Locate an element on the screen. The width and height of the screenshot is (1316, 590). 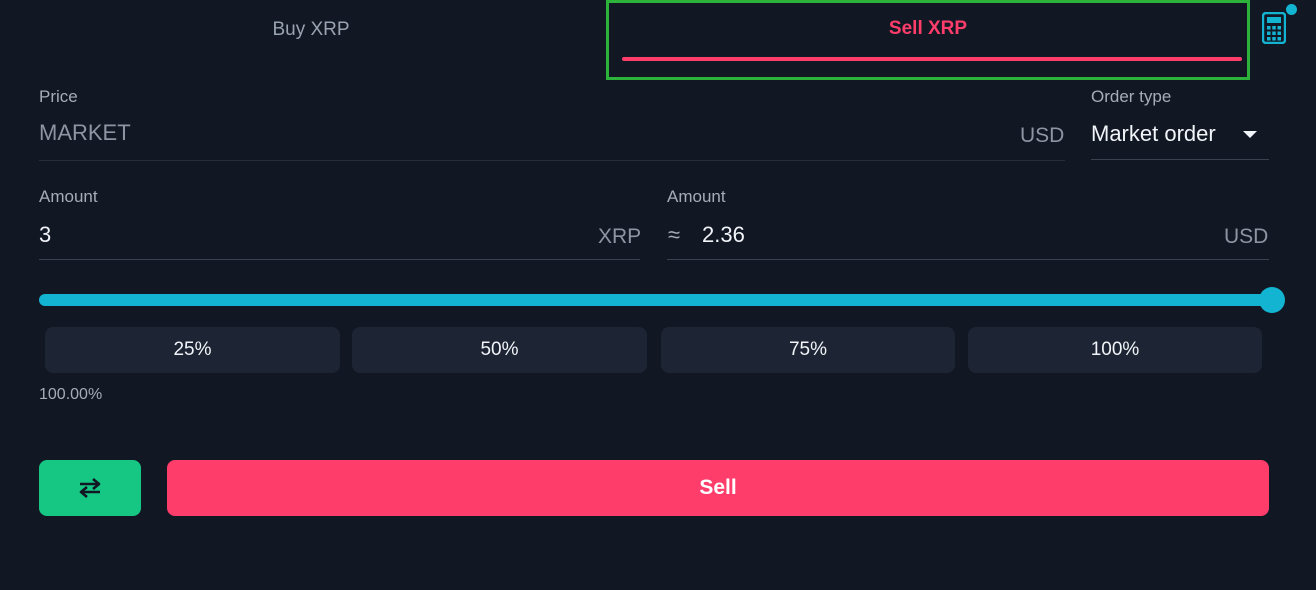
percent-25-button: 25% is located at coordinates (192, 350).